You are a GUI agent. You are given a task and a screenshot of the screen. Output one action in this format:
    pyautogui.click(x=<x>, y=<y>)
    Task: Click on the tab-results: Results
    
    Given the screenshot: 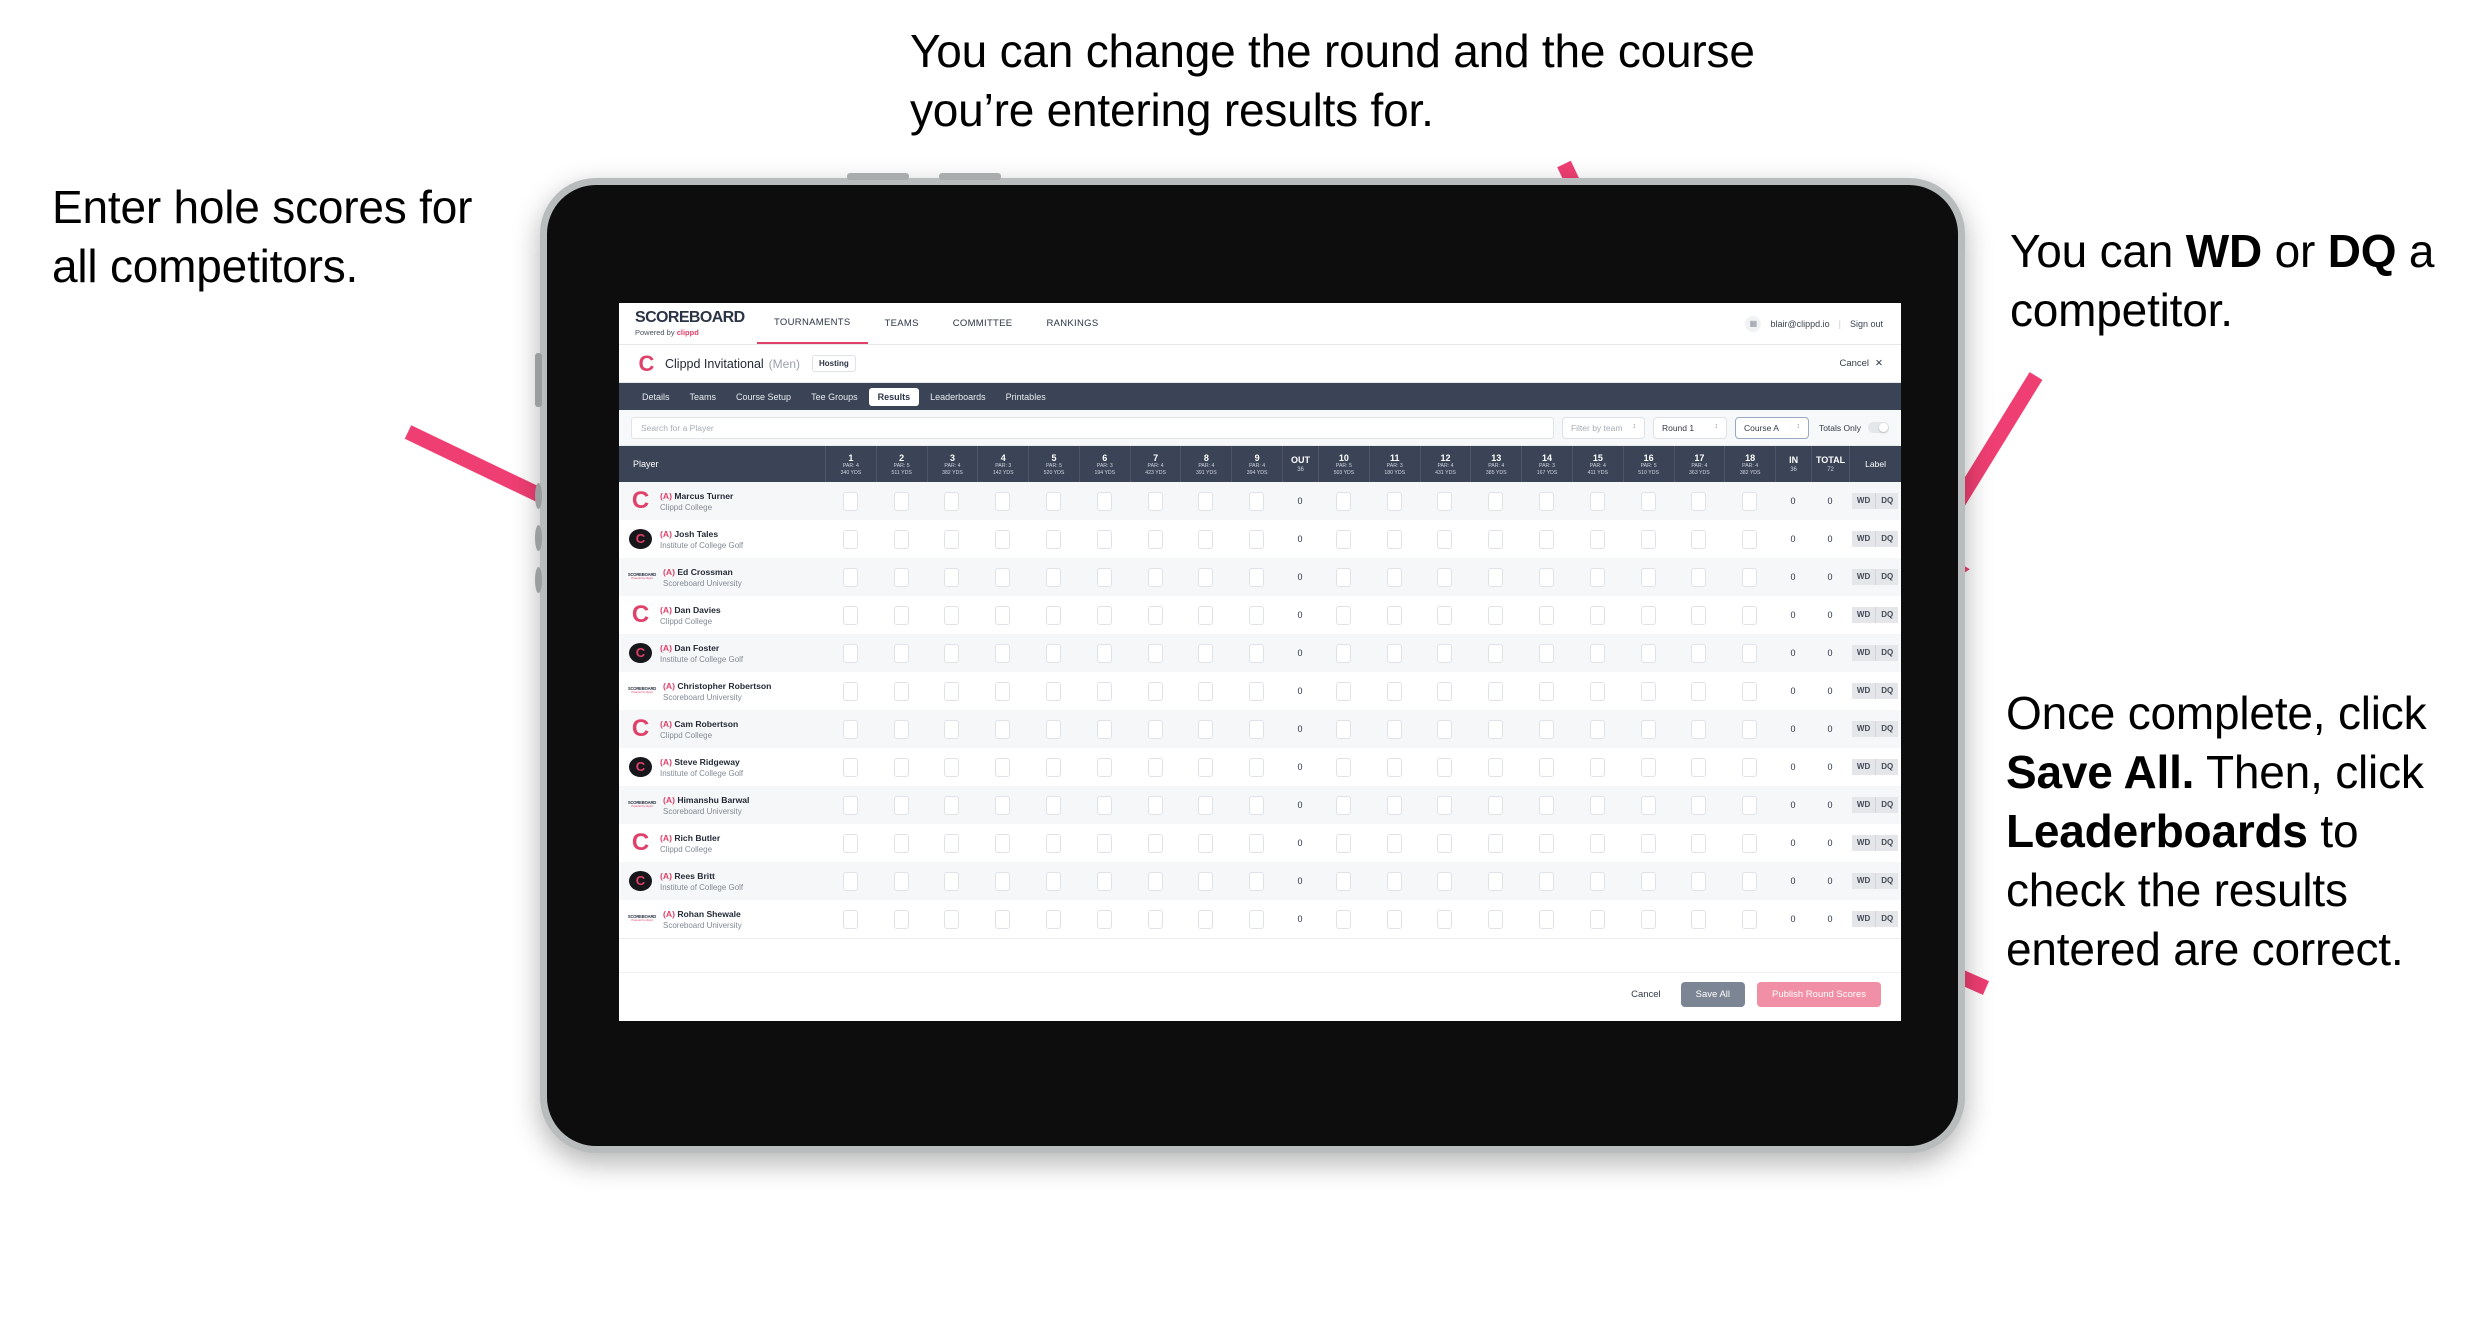 What is the action you would take?
    pyautogui.click(x=894, y=396)
    